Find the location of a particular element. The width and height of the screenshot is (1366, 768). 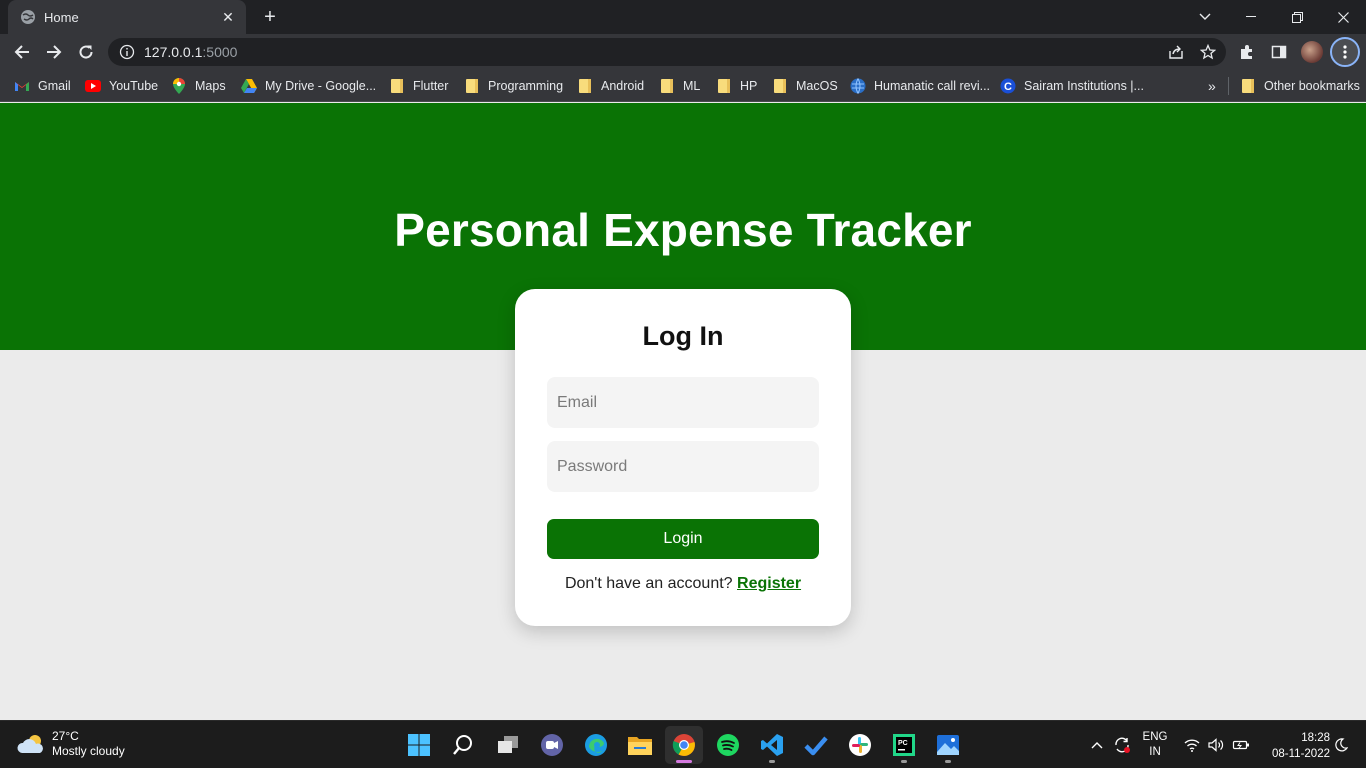

pycharm-icon: PC is located at coordinates (904, 745).